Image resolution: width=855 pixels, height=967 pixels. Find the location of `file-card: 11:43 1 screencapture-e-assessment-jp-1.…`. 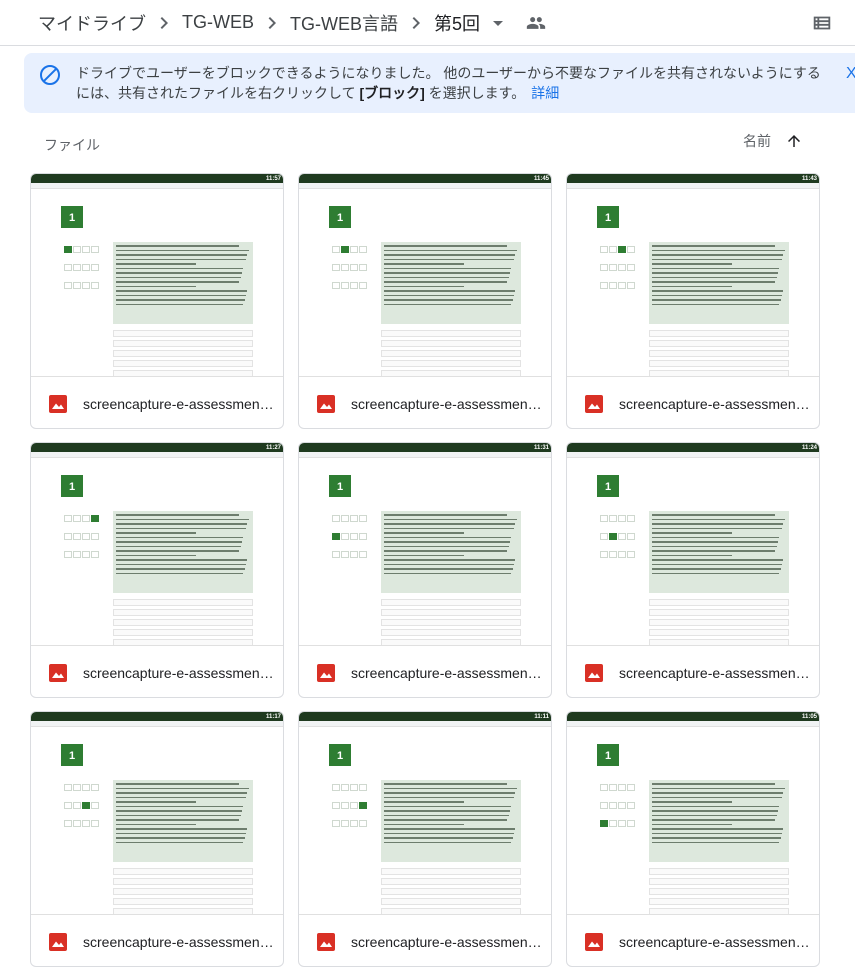

file-card: 11:43 1 screencapture-e-assessment-jp-1.… is located at coordinates (693, 301).